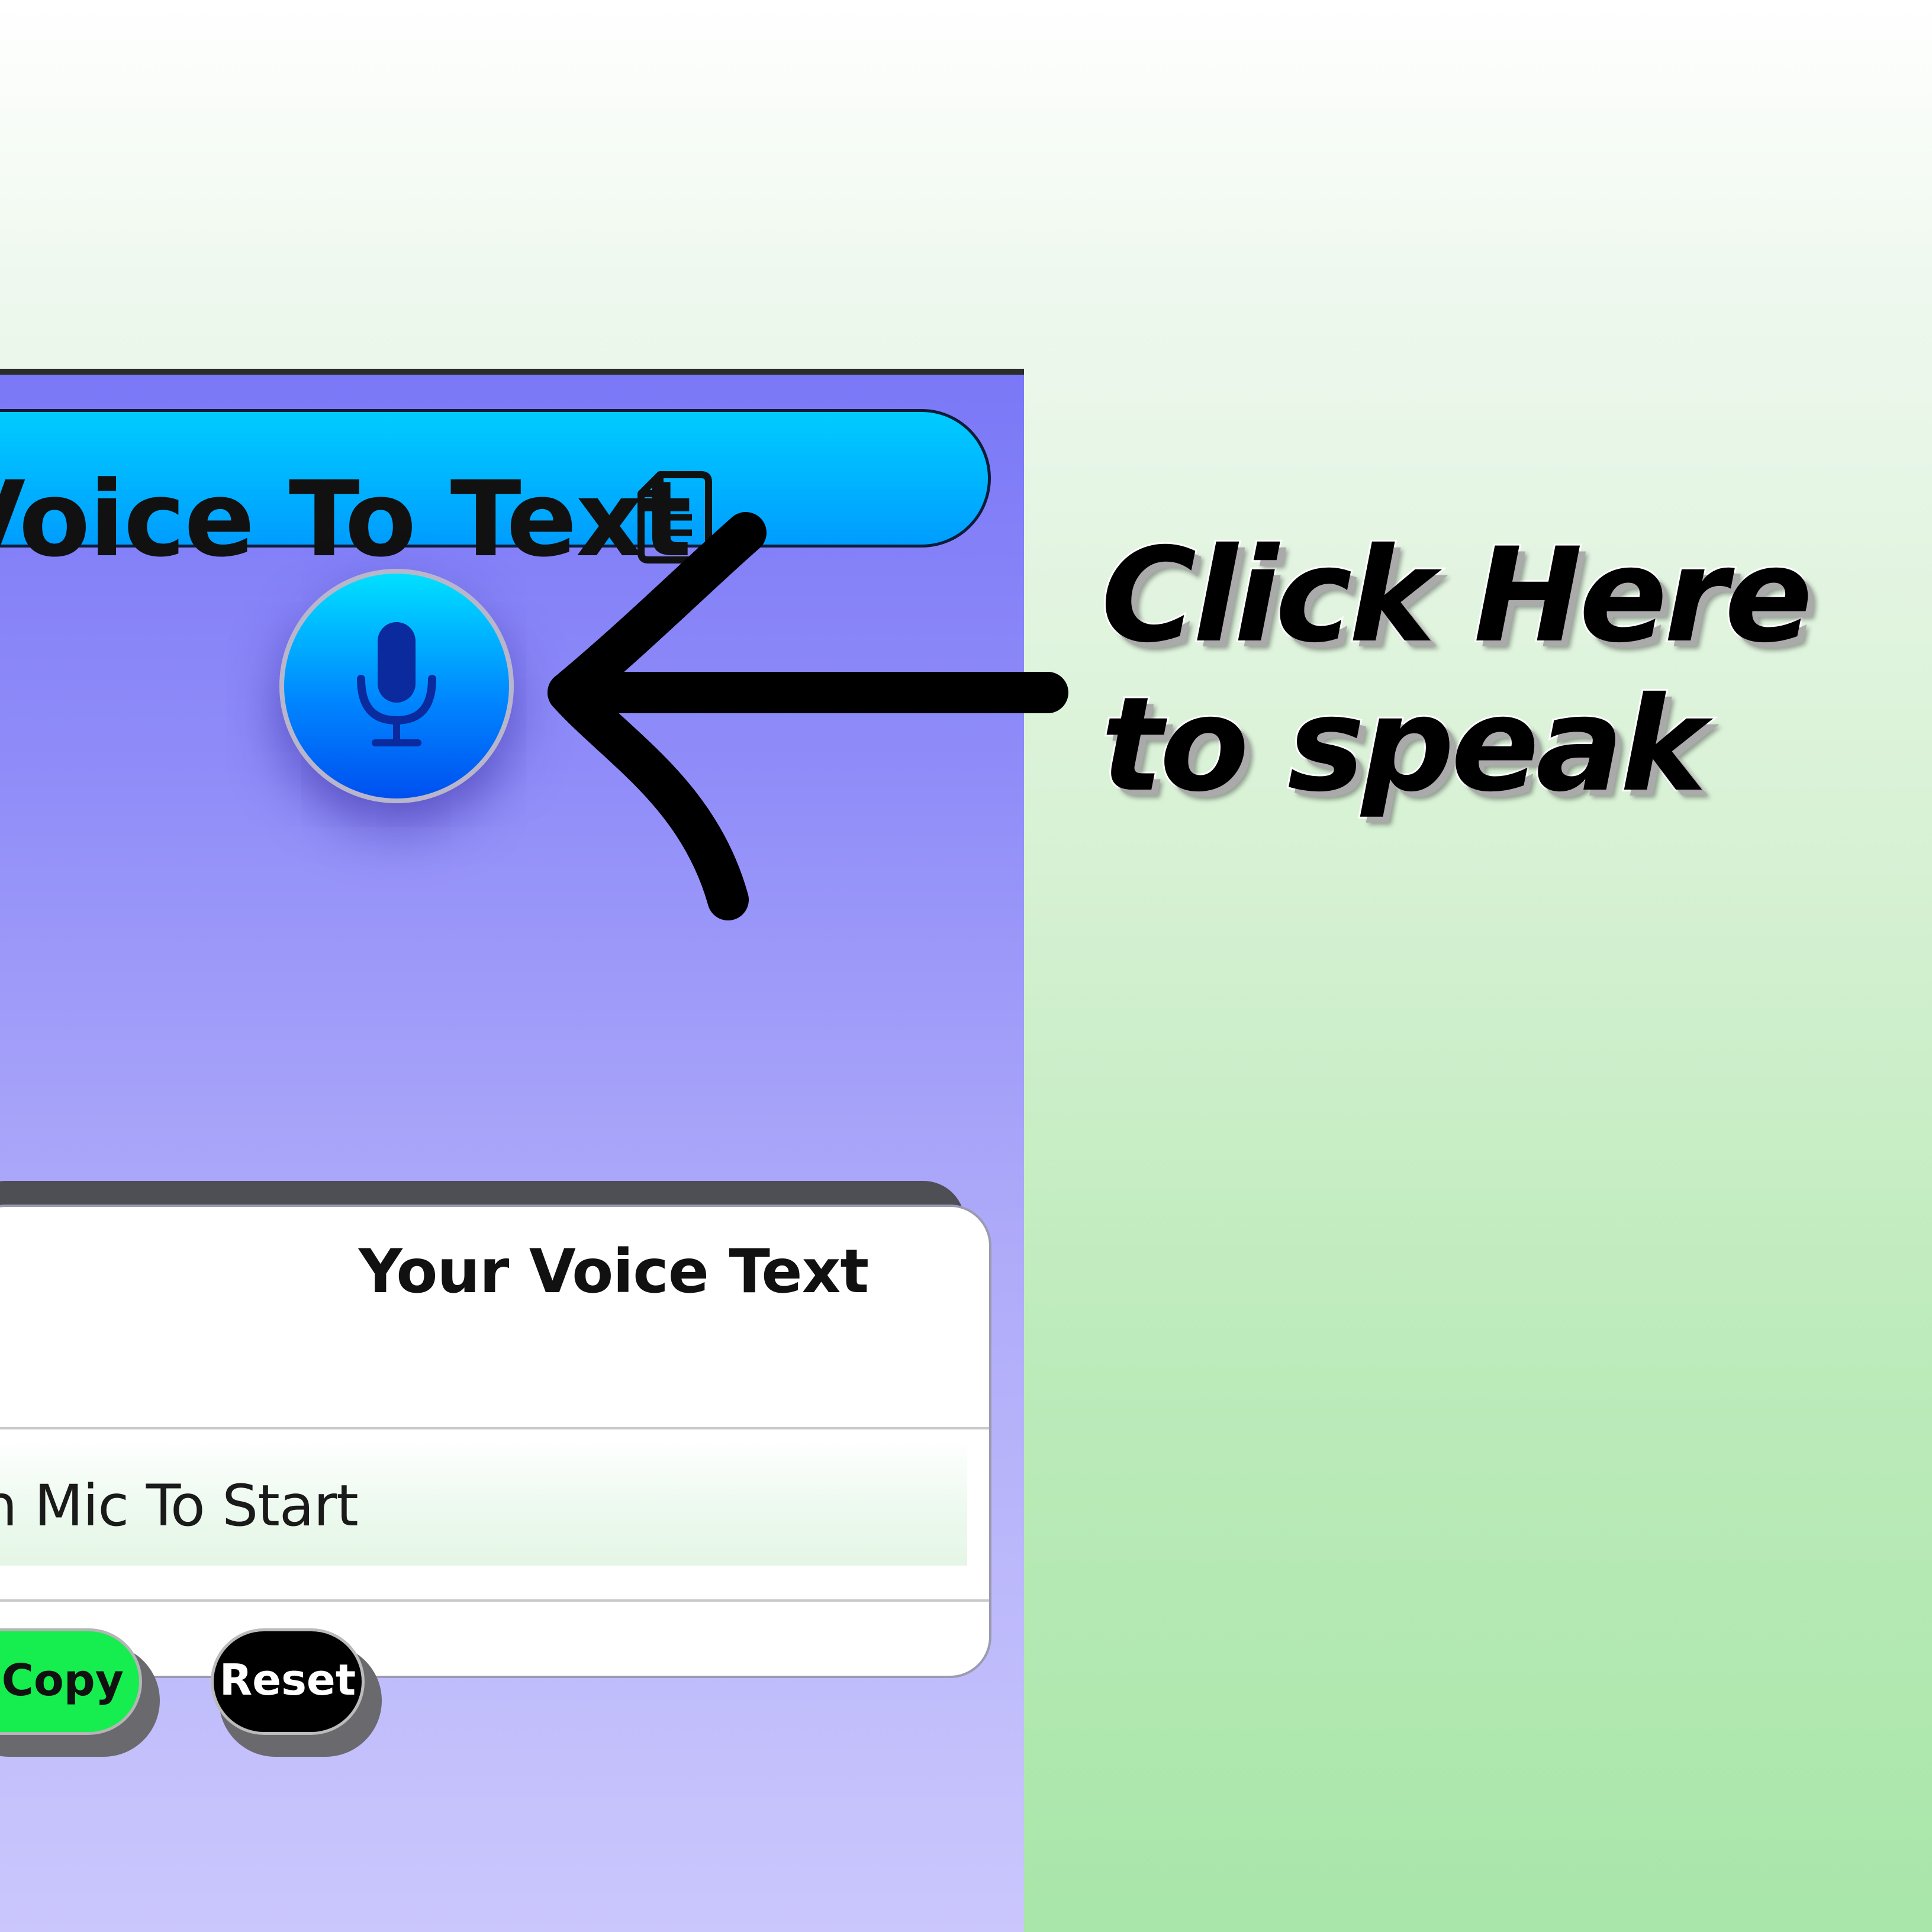 The image size is (1932, 1932). Describe the element at coordinates (483, 1503) in the screenshot. I see `voice-output-field: On Mic To Start` at that location.